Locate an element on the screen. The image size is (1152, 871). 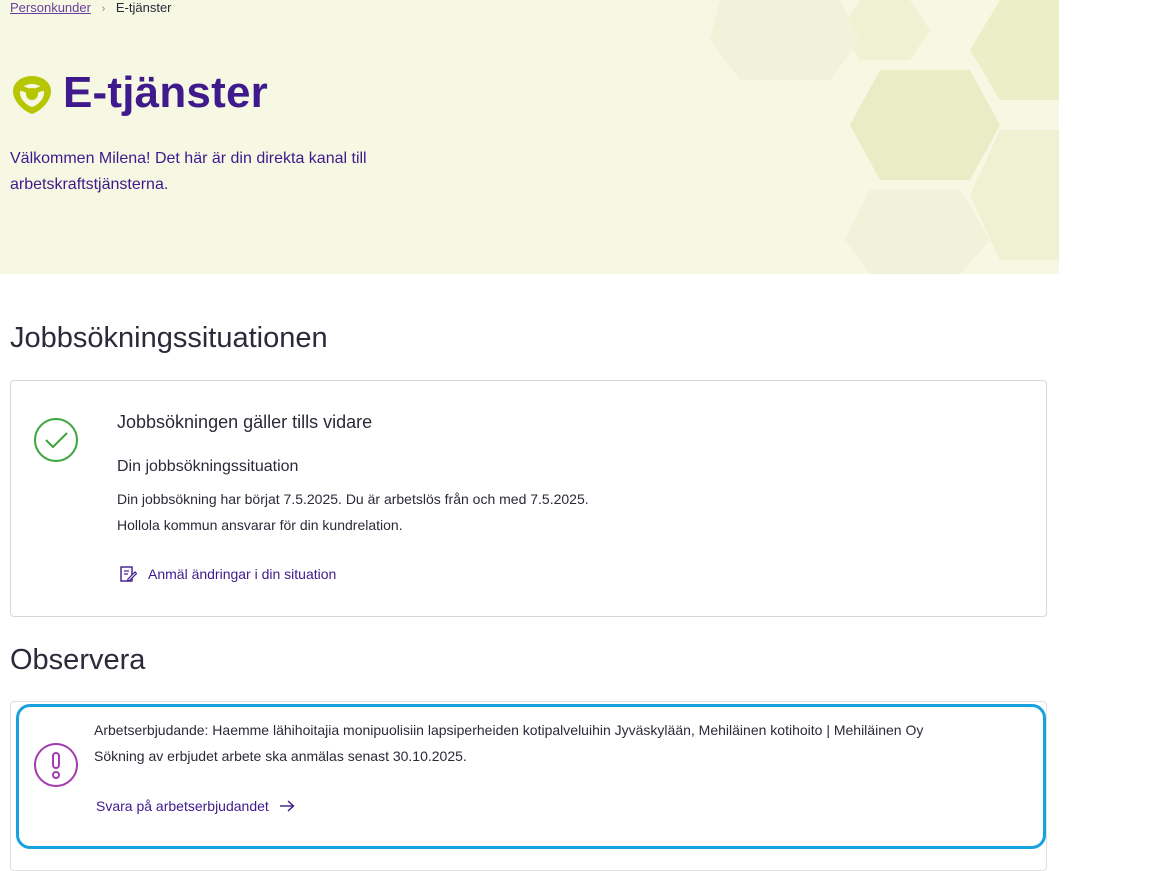
breadcrumb-home-link: Personkunder is located at coordinates (50, 7).